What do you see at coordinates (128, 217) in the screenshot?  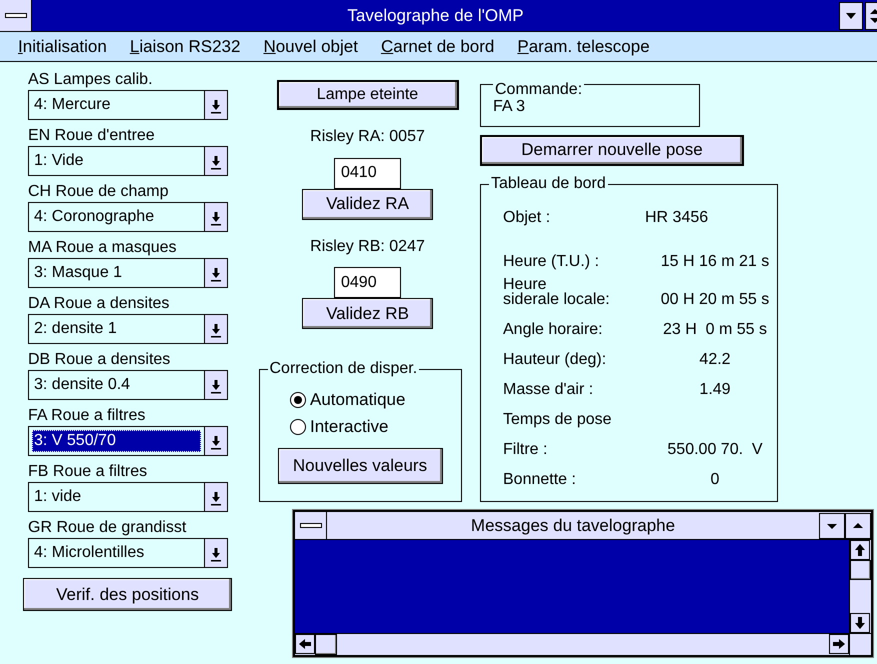 I see `dropdown: 4: Coronographe` at bounding box center [128, 217].